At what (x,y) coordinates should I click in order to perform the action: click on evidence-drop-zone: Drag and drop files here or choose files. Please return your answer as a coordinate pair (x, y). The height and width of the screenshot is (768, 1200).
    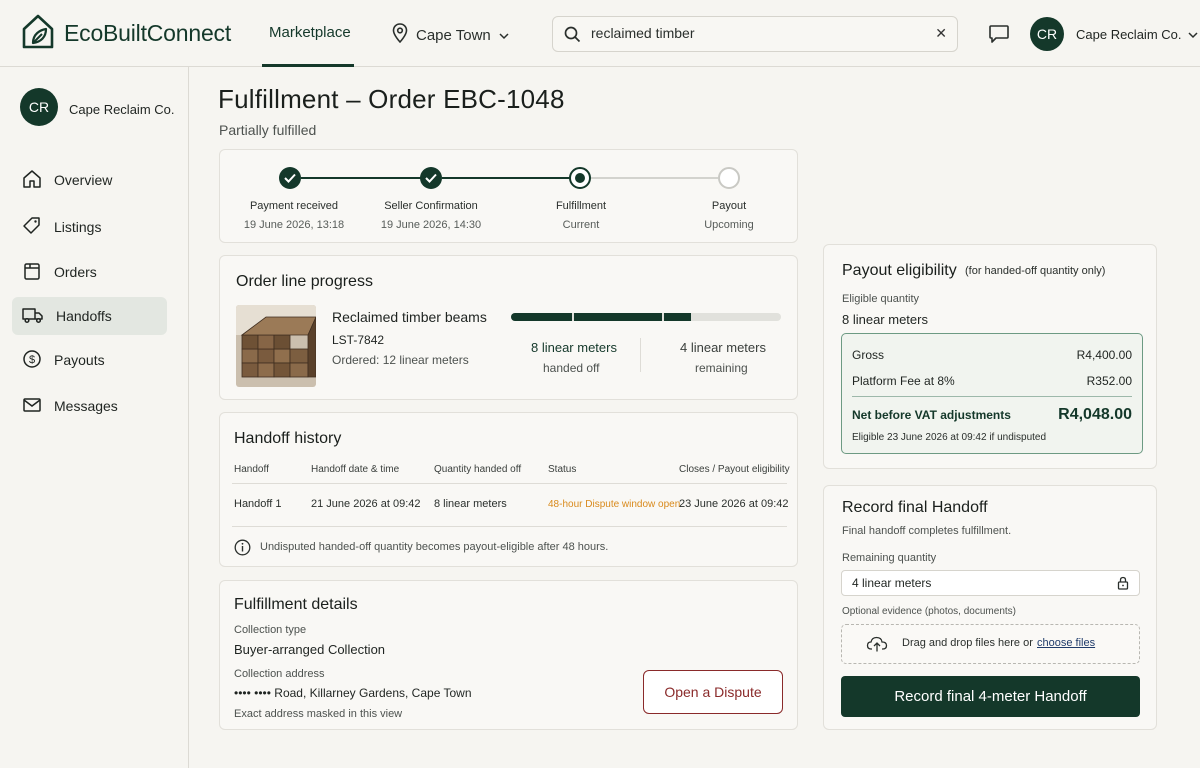
    Looking at the image, I should click on (990, 644).